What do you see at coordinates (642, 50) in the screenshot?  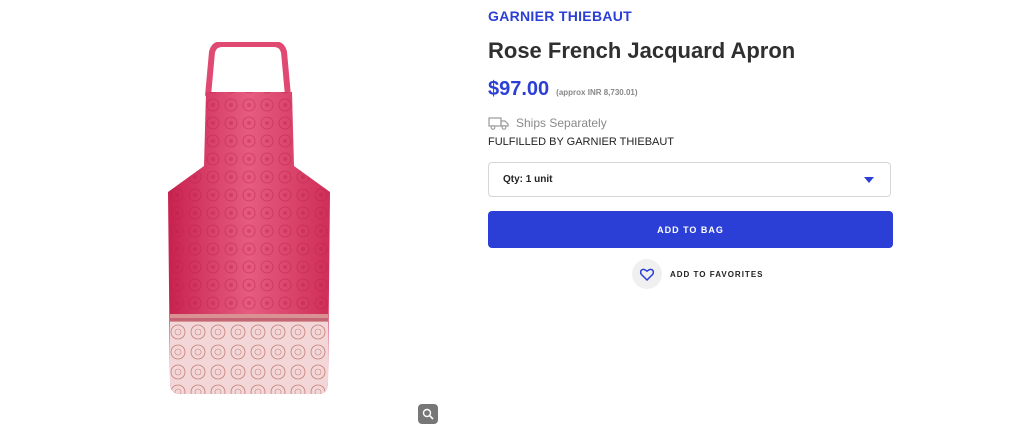 I see `product-title: Rose French Jacquard Apron` at bounding box center [642, 50].